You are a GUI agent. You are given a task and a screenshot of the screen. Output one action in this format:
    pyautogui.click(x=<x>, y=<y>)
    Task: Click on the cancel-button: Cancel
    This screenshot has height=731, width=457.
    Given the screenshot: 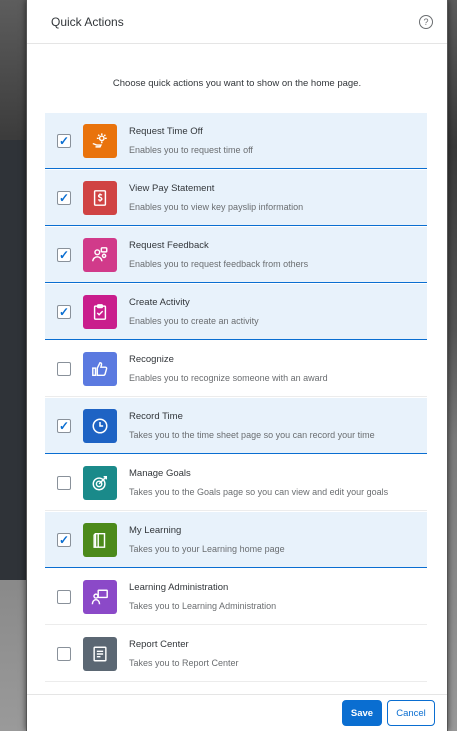 What is the action you would take?
    pyautogui.click(x=411, y=713)
    